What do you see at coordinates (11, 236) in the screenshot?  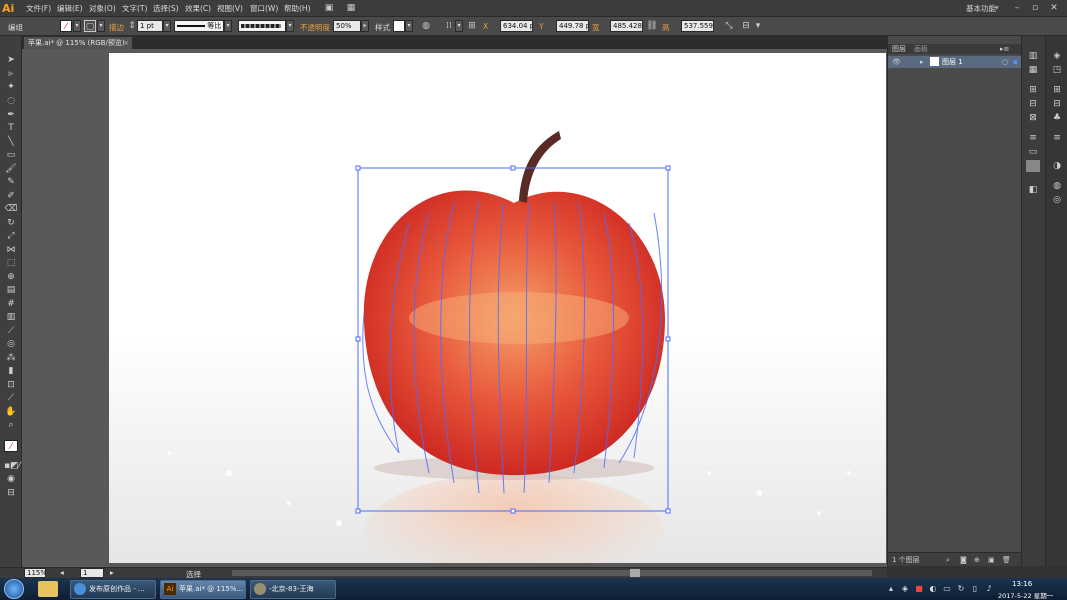 I see `scale-tool-icon: ⤢` at bounding box center [11, 236].